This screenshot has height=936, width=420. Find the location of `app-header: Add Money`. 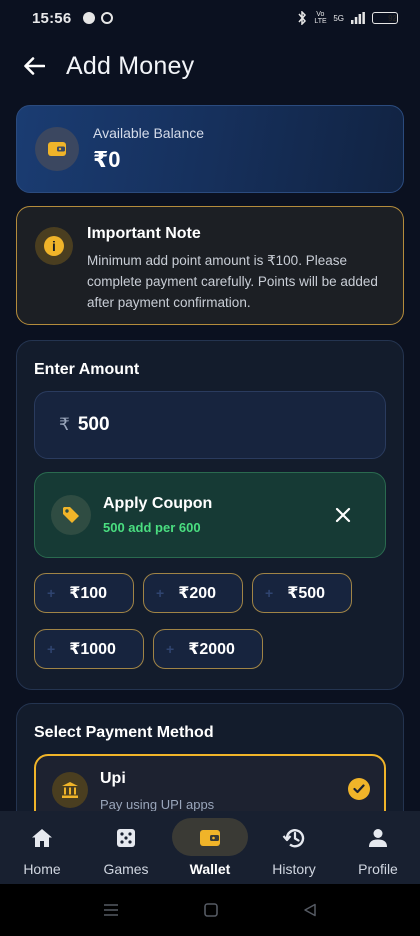

app-header: Add Money is located at coordinates (210, 66).